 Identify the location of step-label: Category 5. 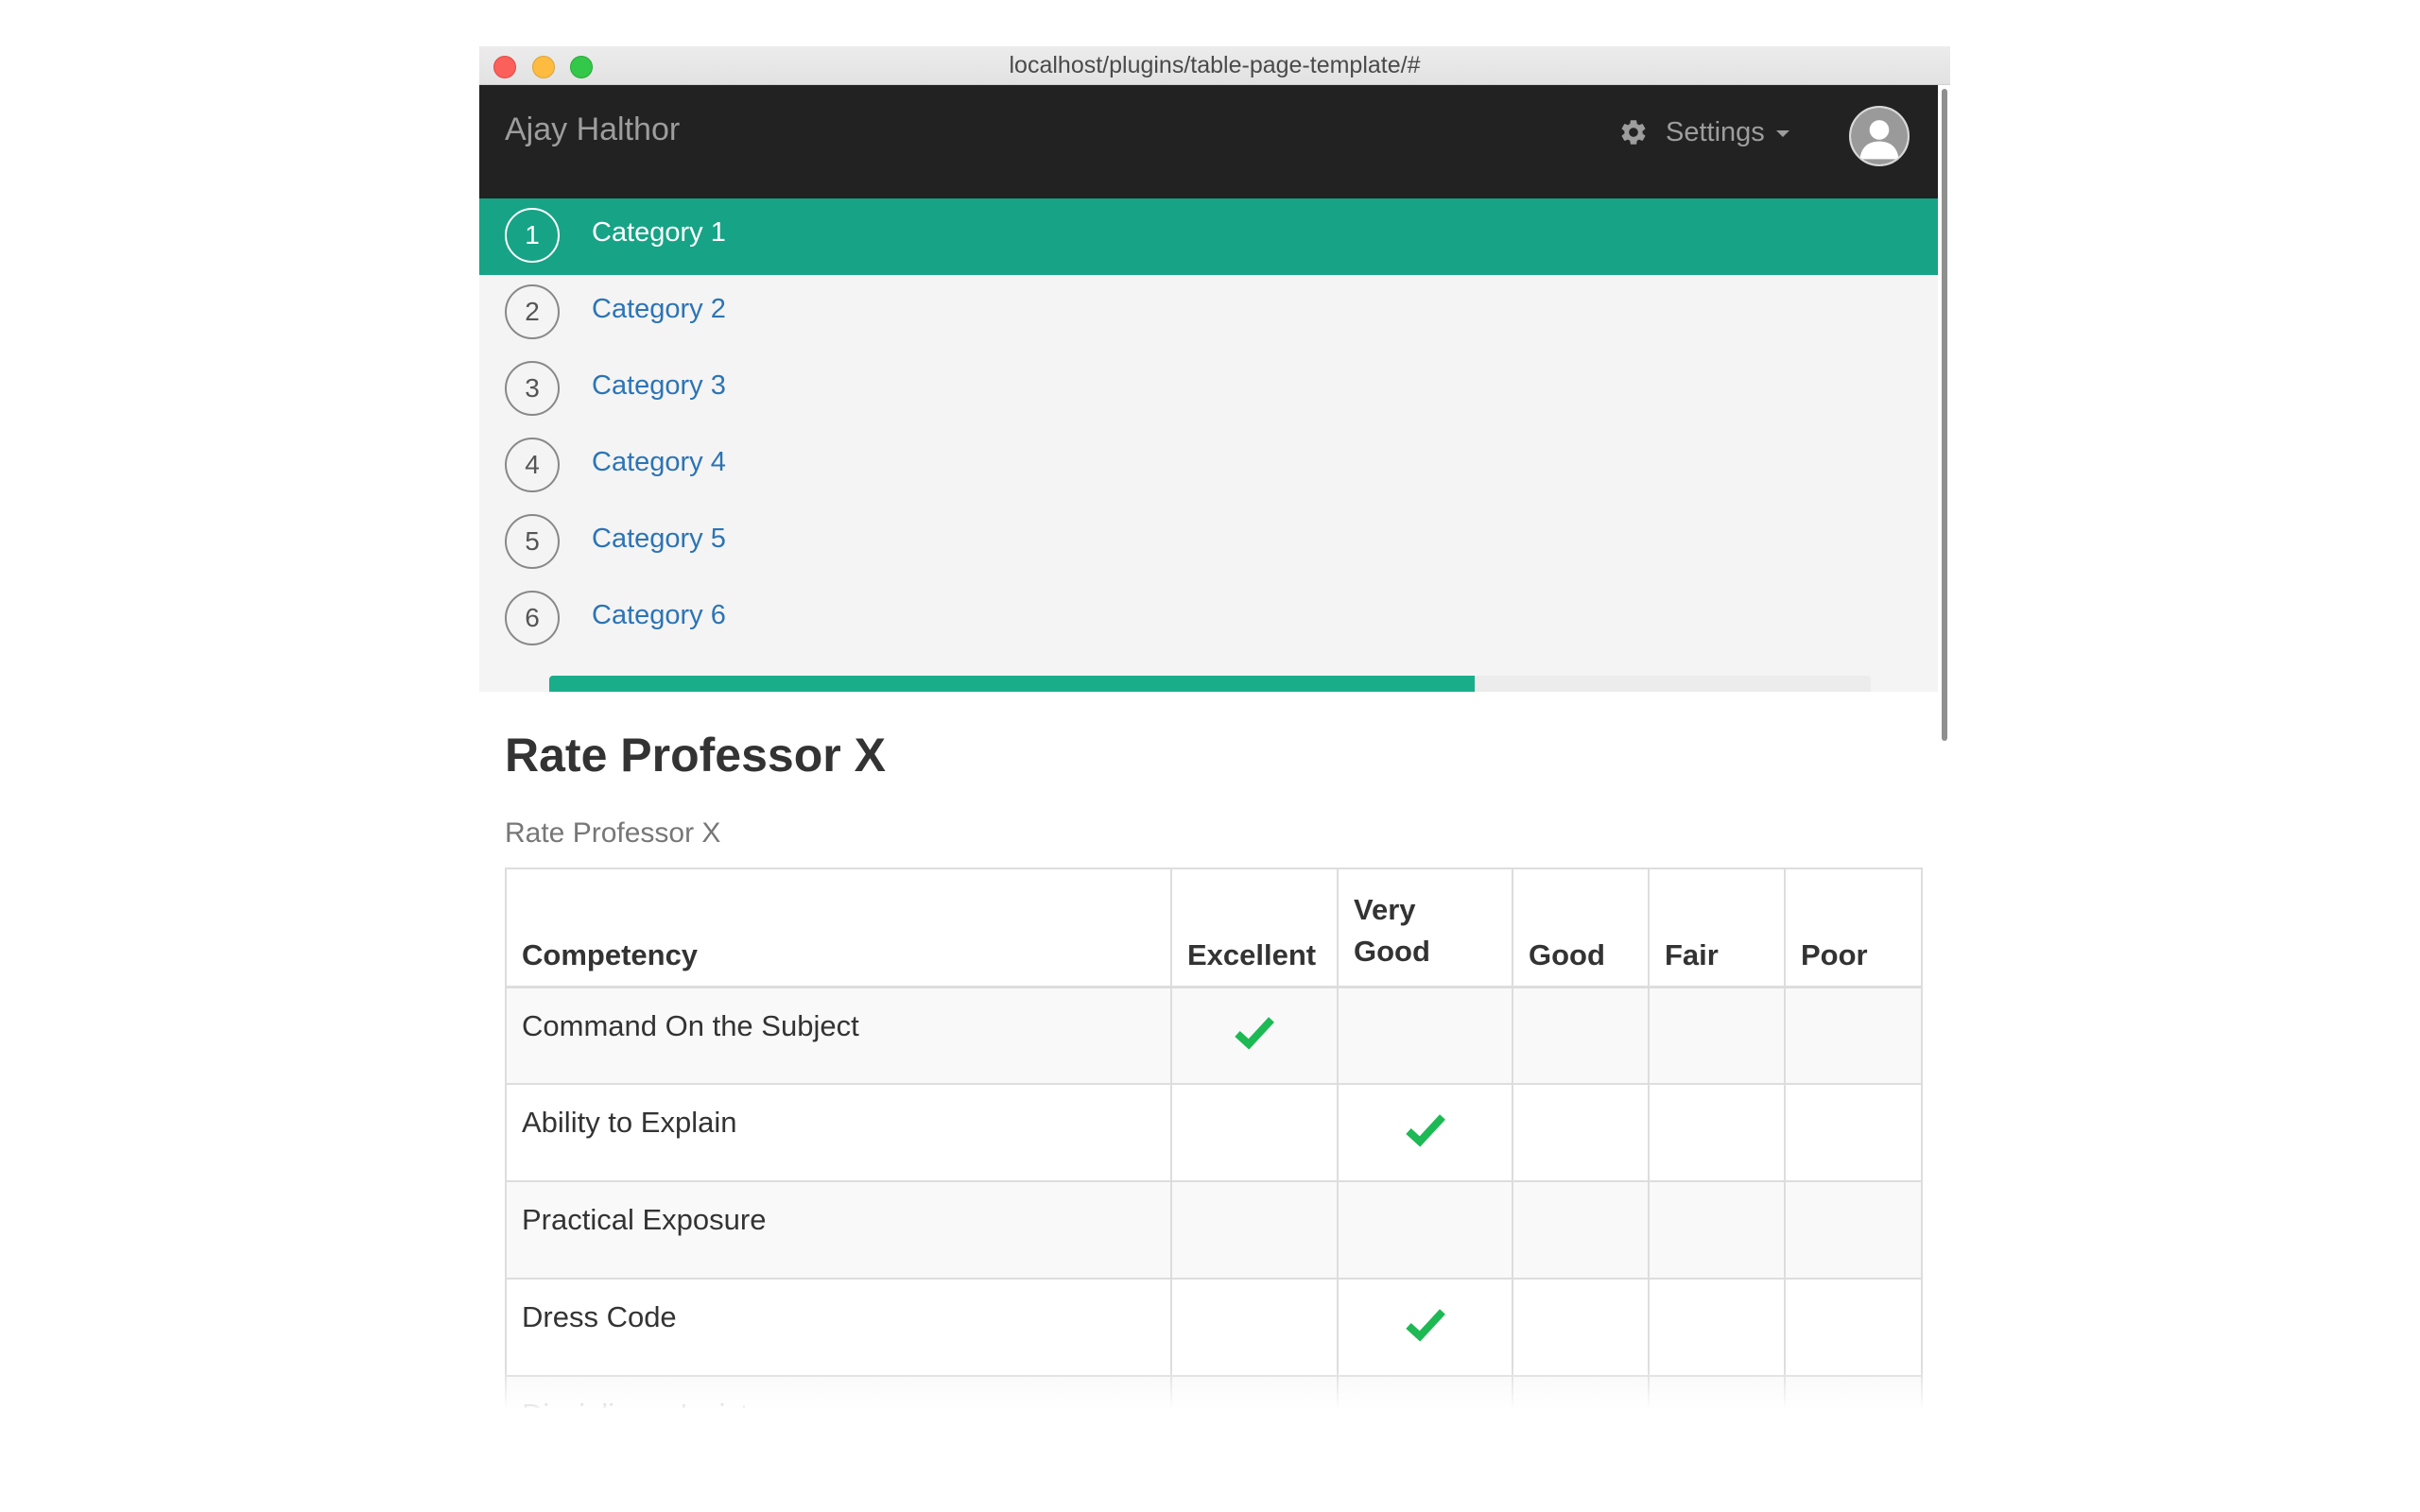
(659, 539).